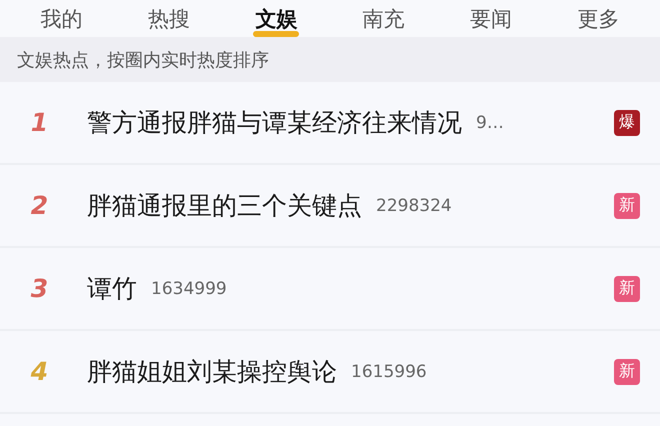 The image size is (660, 426). I want to click on section-notice: 文娱热点，按圈内实时热度排序, so click(143, 60).